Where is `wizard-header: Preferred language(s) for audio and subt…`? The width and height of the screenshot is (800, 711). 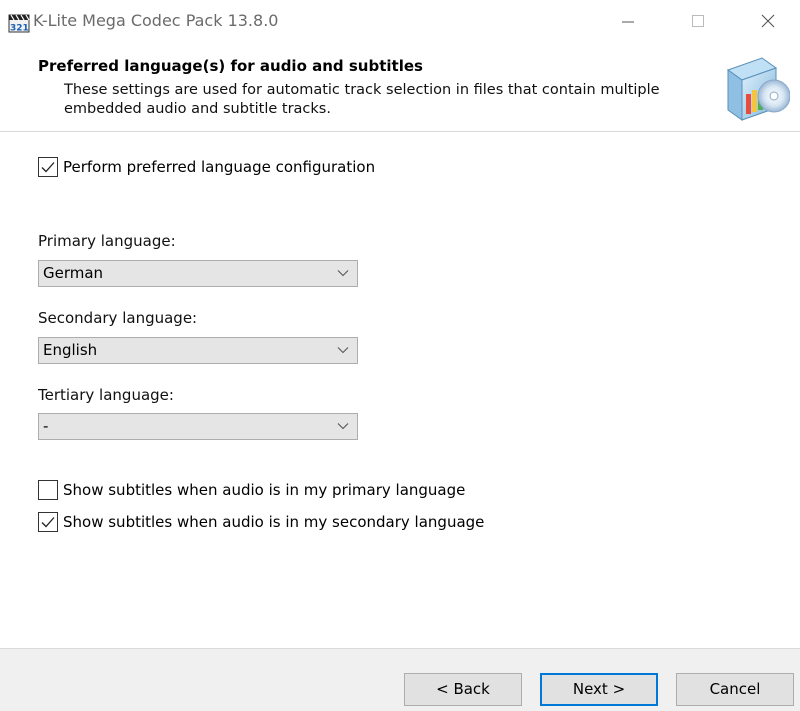
wizard-header: Preferred language(s) for audio and subt… is located at coordinates (400, 87).